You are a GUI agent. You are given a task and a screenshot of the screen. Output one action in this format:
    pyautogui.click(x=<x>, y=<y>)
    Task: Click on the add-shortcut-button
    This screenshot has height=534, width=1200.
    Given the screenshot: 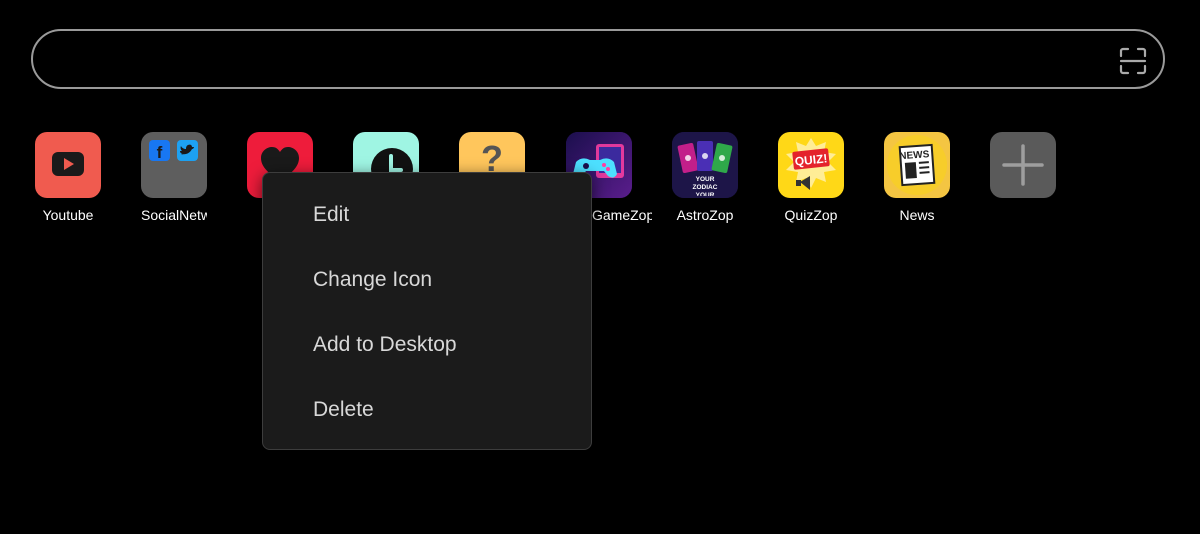 What is the action you would take?
    pyautogui.click(x=1023, y=169)
    